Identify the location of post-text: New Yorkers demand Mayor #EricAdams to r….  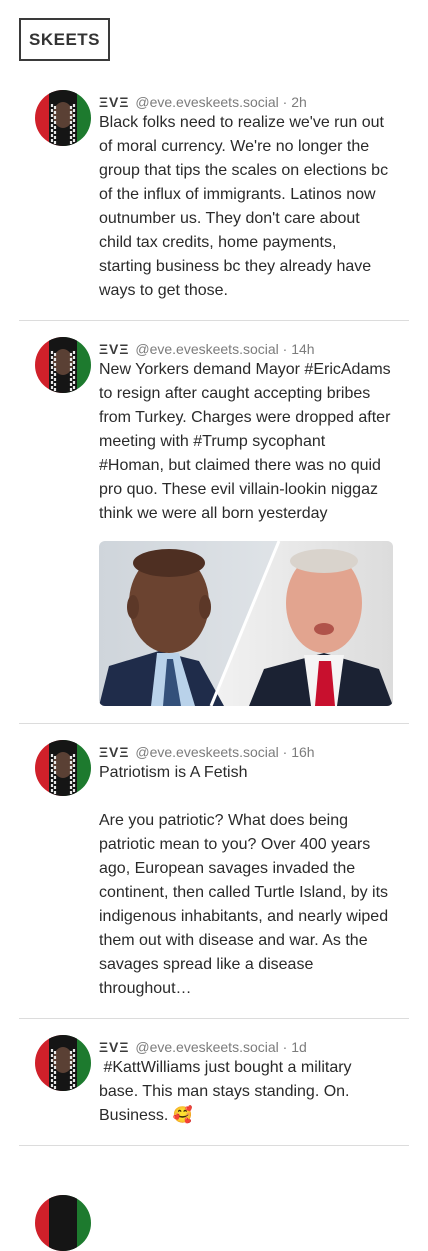
(247, 441).